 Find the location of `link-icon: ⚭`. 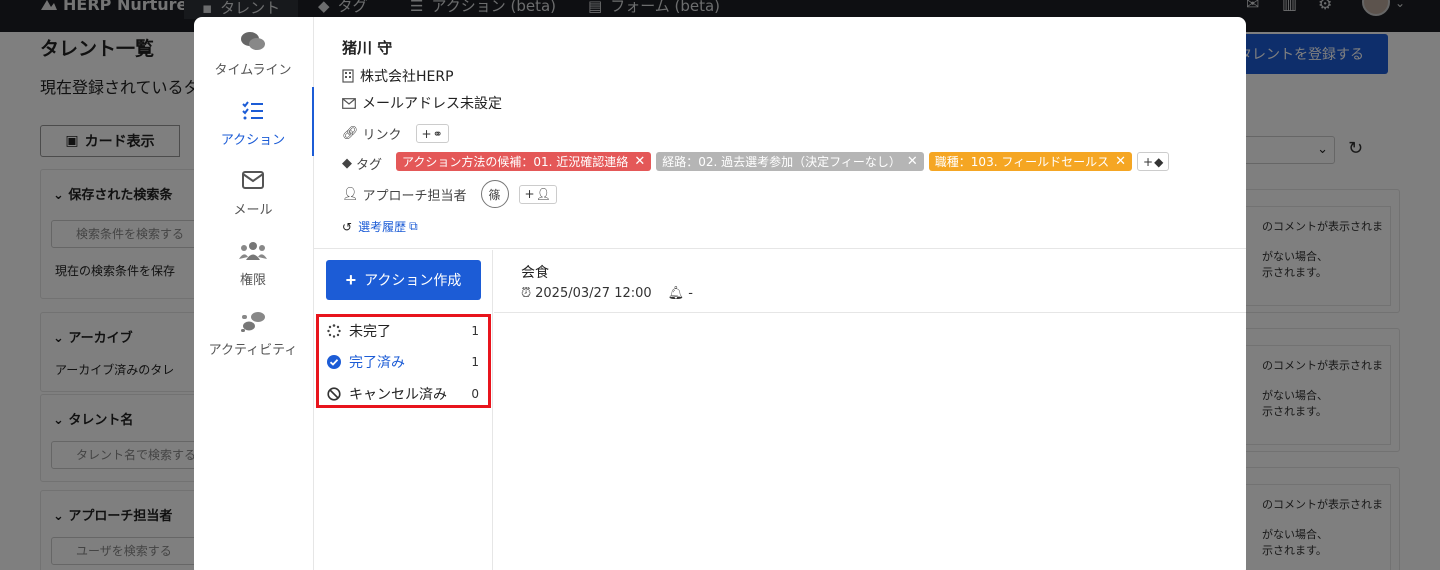

link-icon: ⚭ is located at coordinates (437, 133).